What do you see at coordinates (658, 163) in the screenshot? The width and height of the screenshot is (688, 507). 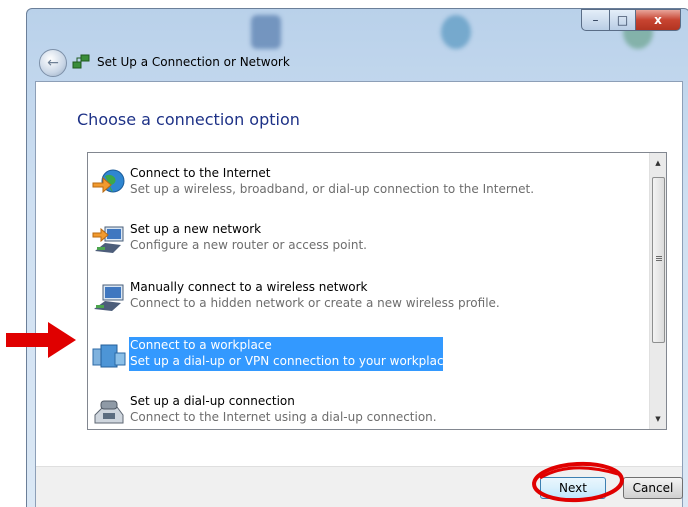 I see `scroll-up-icon: ▲` at bounding box center [658, 163].